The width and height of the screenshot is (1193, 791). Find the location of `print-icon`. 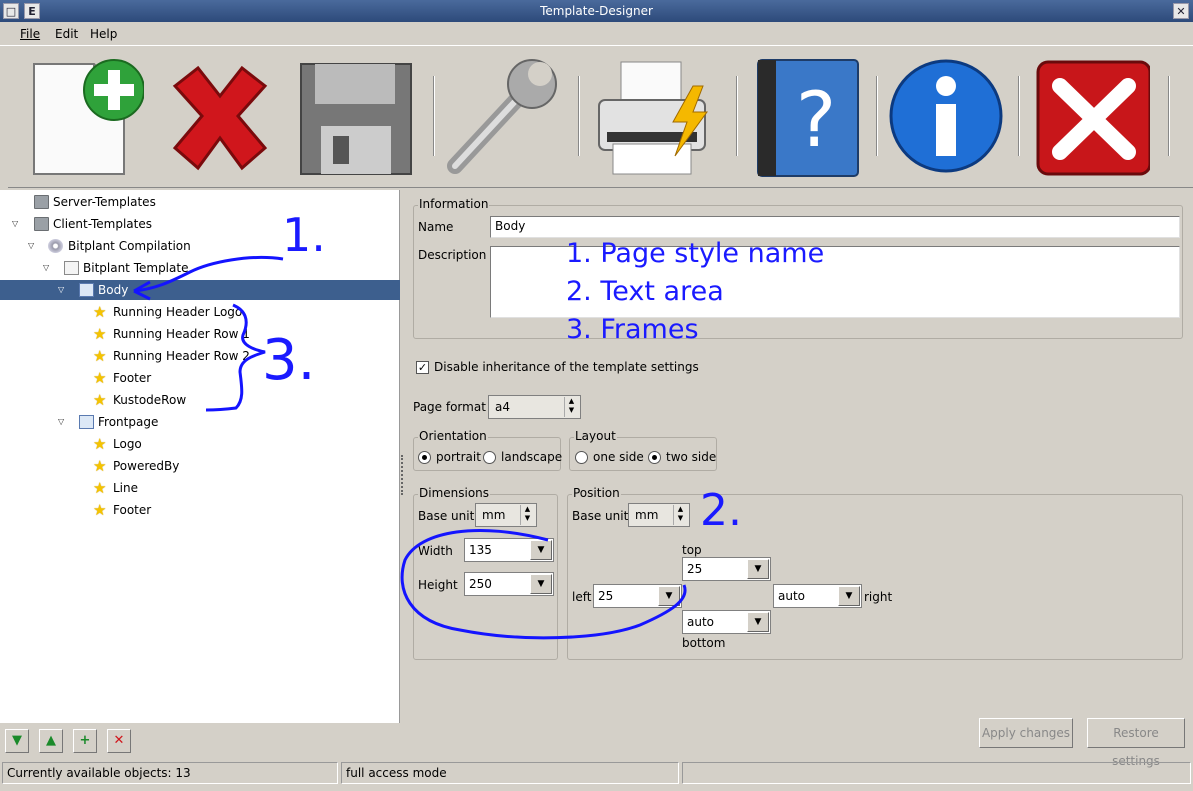

print-icon is located at coordinates (653, 118).